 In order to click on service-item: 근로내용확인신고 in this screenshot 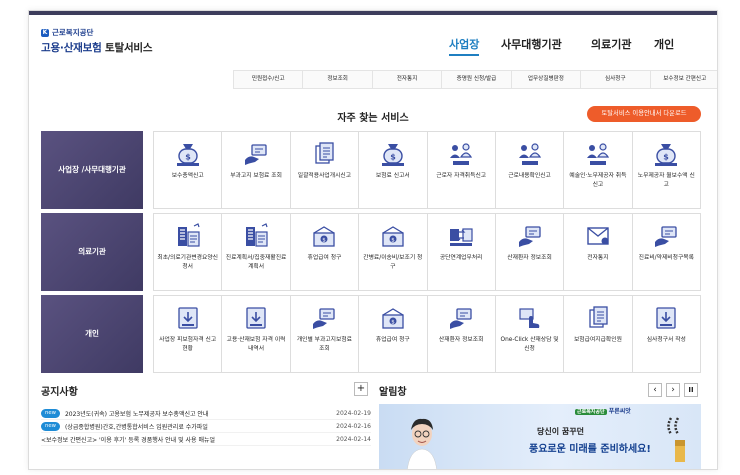, I will do `click(530, 170)`.